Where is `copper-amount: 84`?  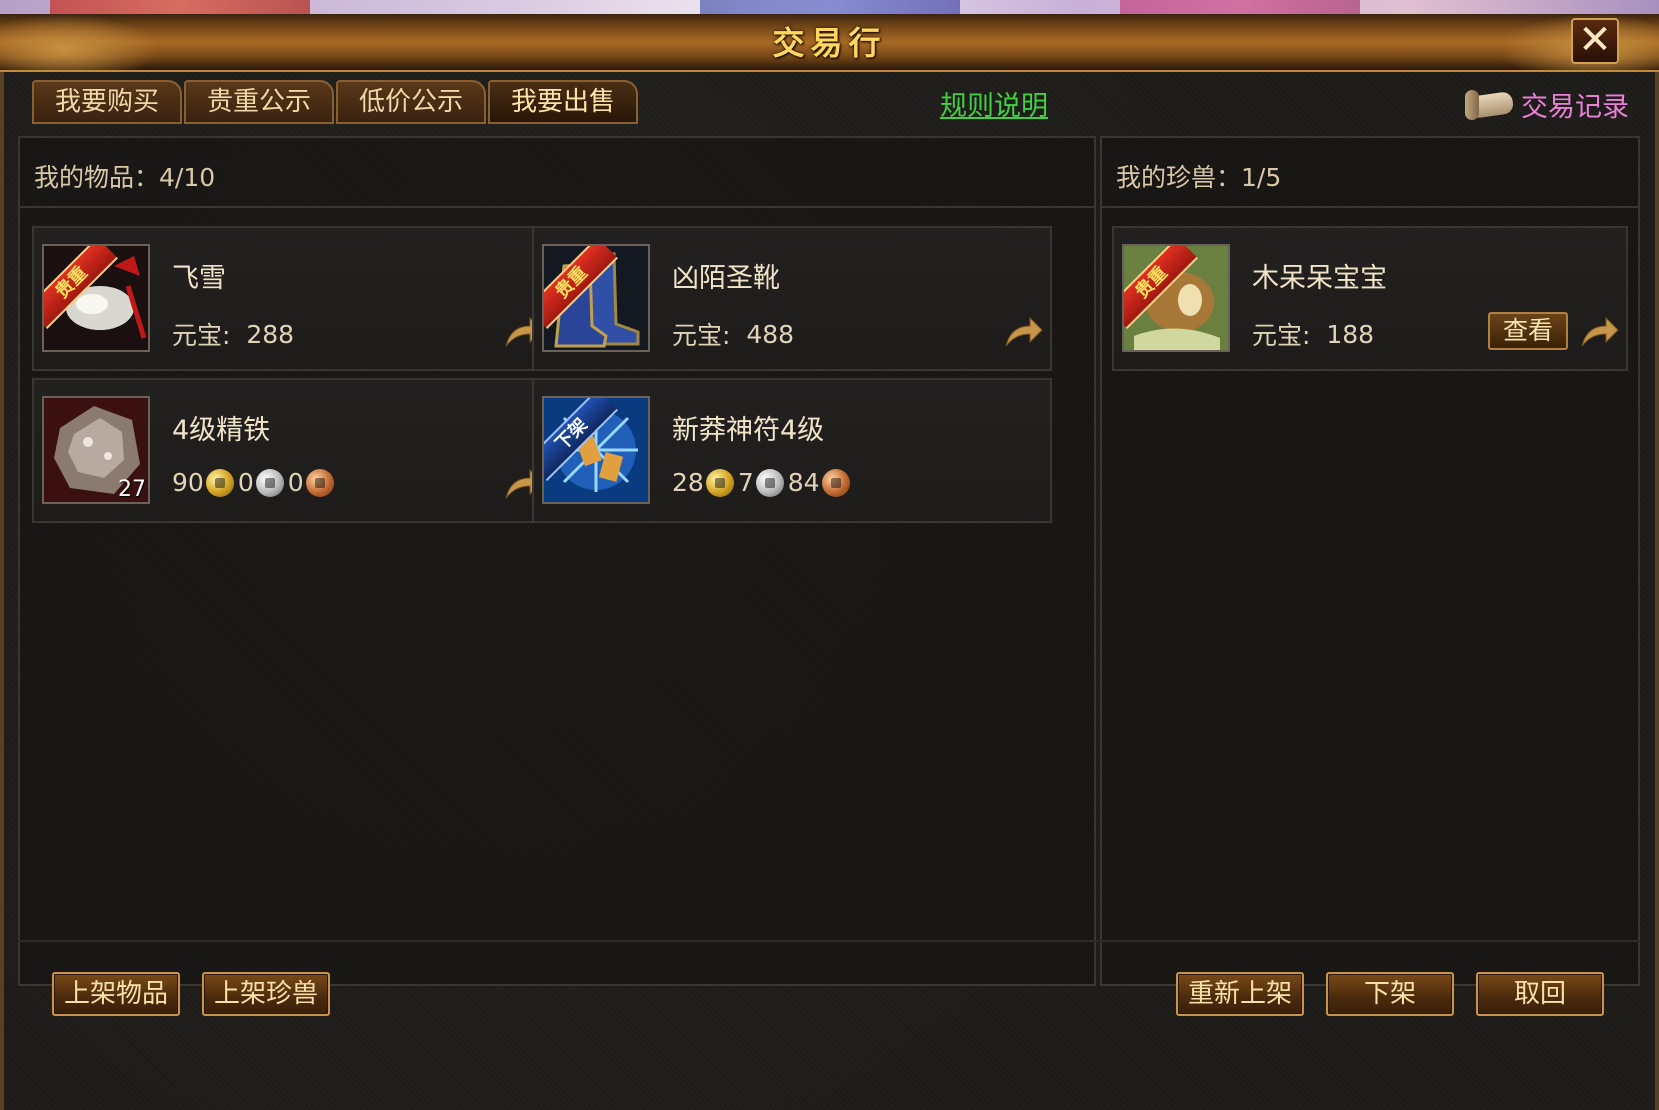
copper-amount: 84 is located at coordinates (803, 482).